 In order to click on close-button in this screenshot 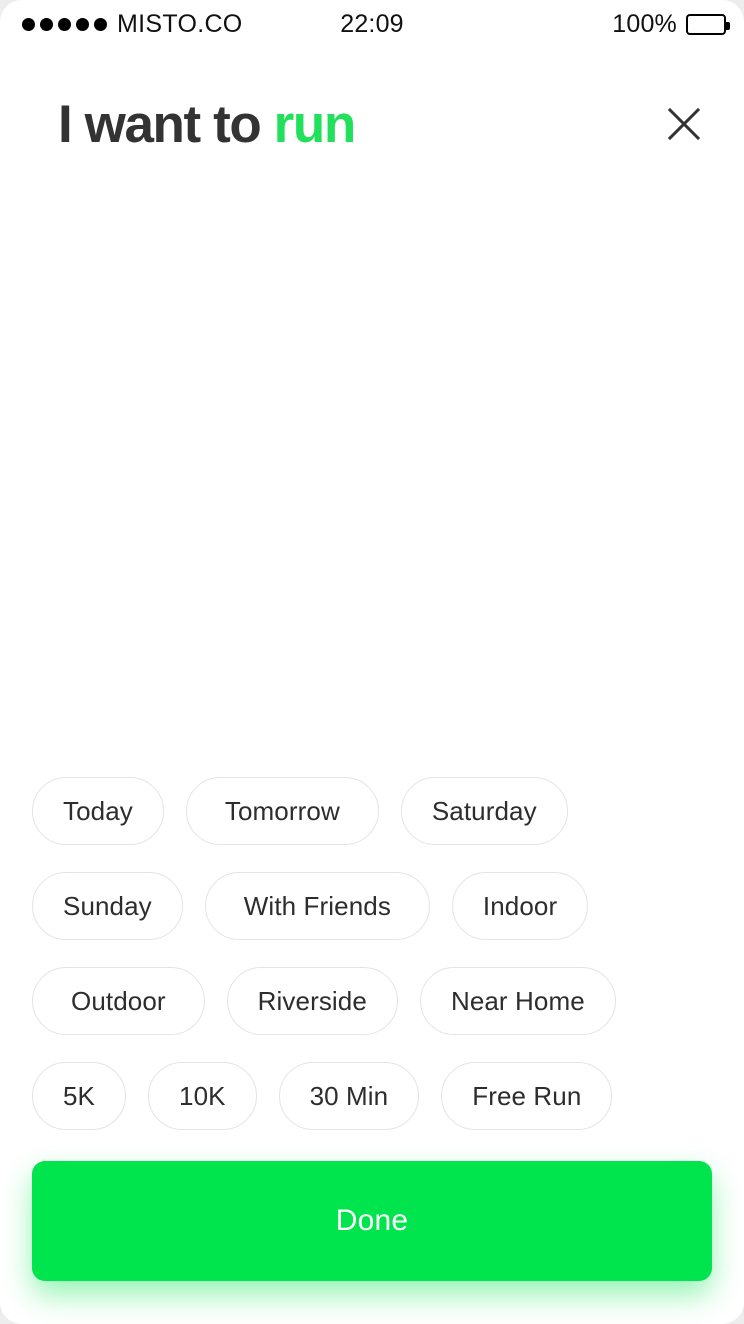, I will do `click(684, 124)`.